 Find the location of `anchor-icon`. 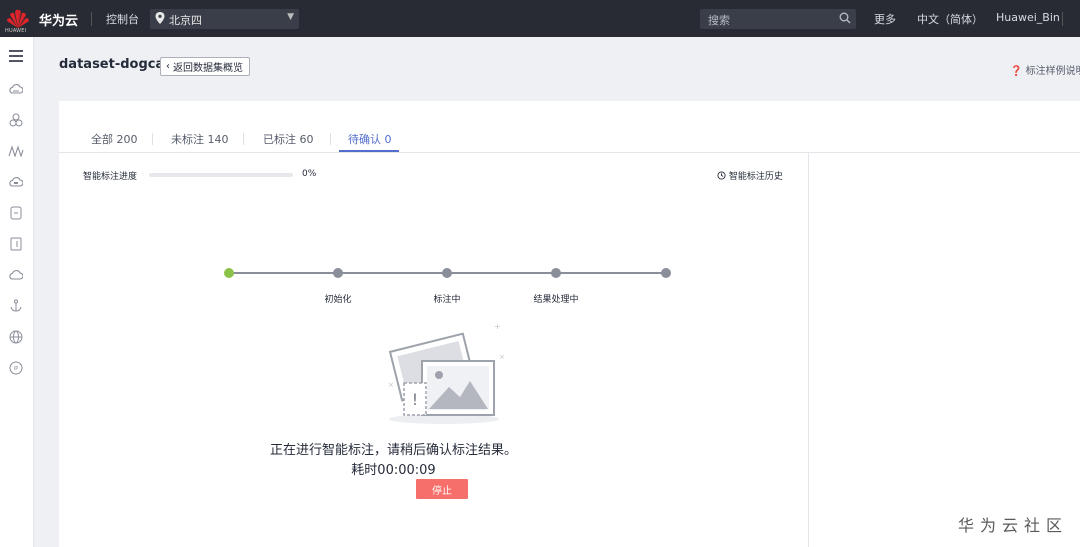

anchor-icon is located at coordinates (16, 306).